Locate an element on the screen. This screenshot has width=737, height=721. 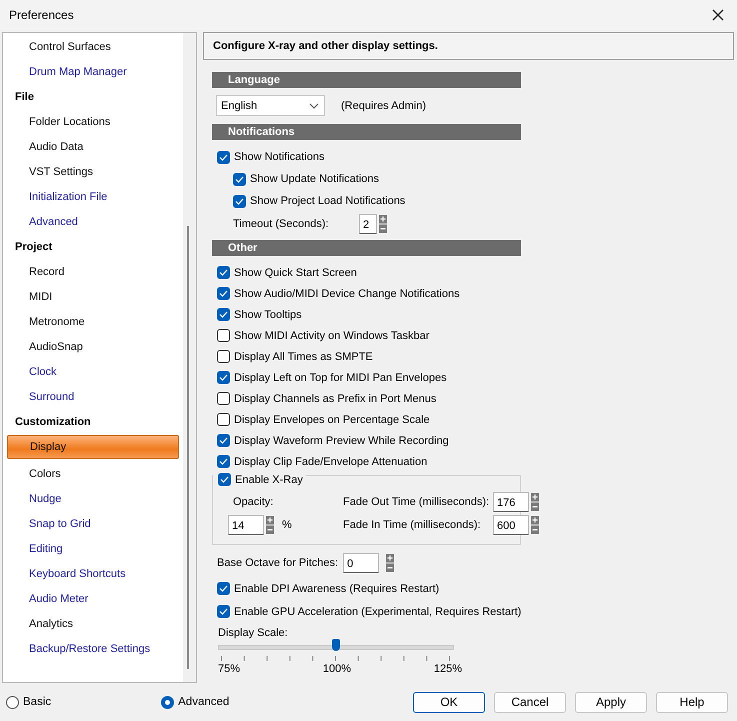
fade-out-field: 176 is located at coordinates (511, 502).